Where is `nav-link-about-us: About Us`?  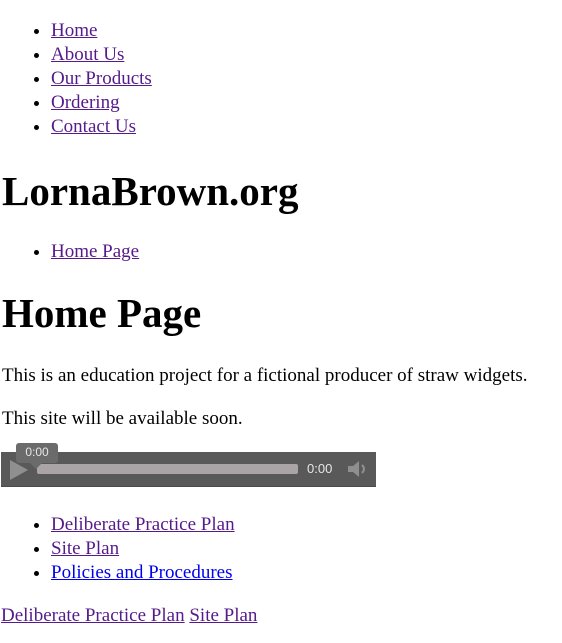 nav-link-about-us: About Us is located at coordinates (87, 54).